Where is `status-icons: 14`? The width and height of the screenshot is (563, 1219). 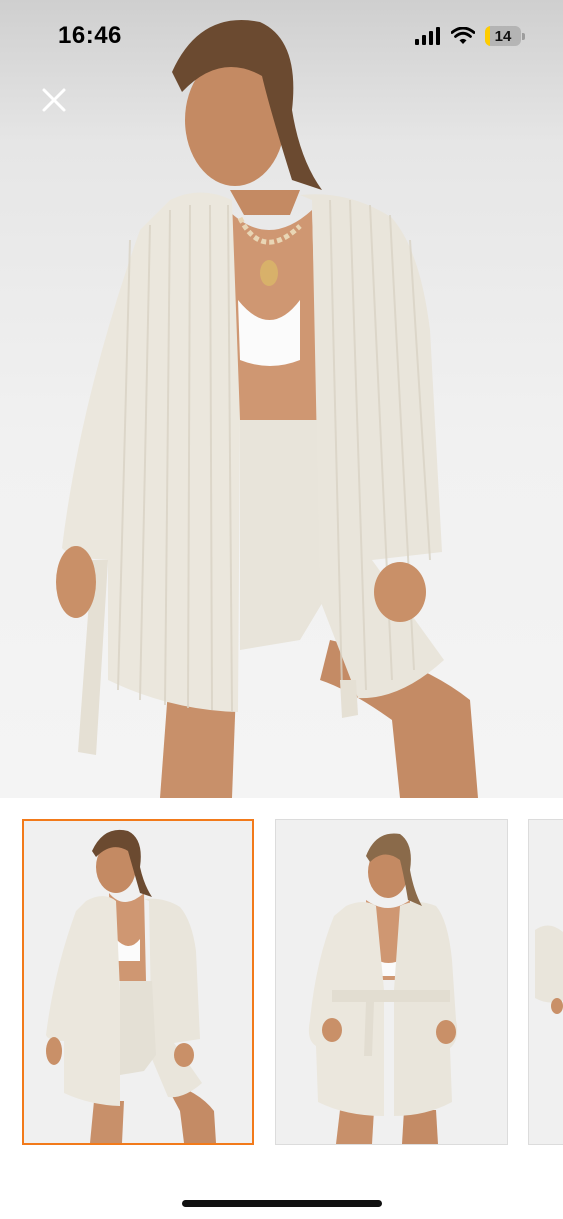 status-icons: 14 is located at coordinates (470, 36).